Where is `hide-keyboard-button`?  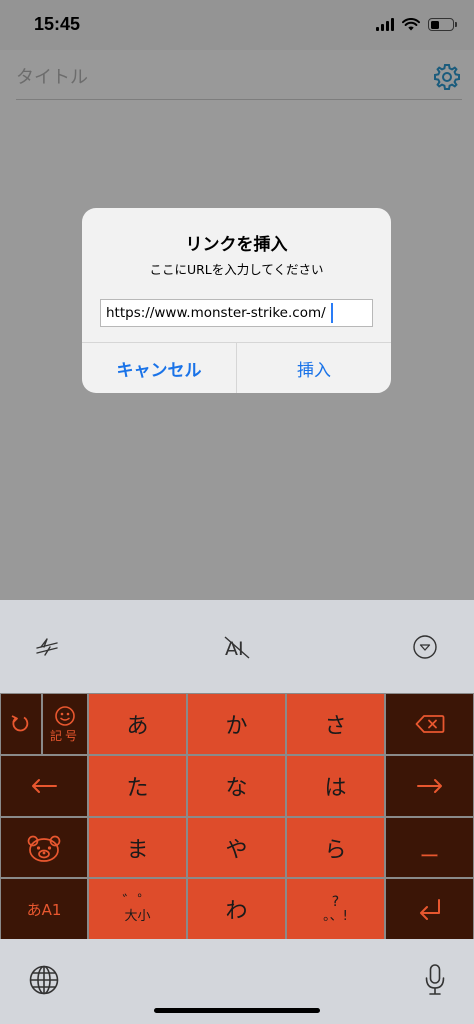 hide-keyboard-button is located at coordinates (425, 647).